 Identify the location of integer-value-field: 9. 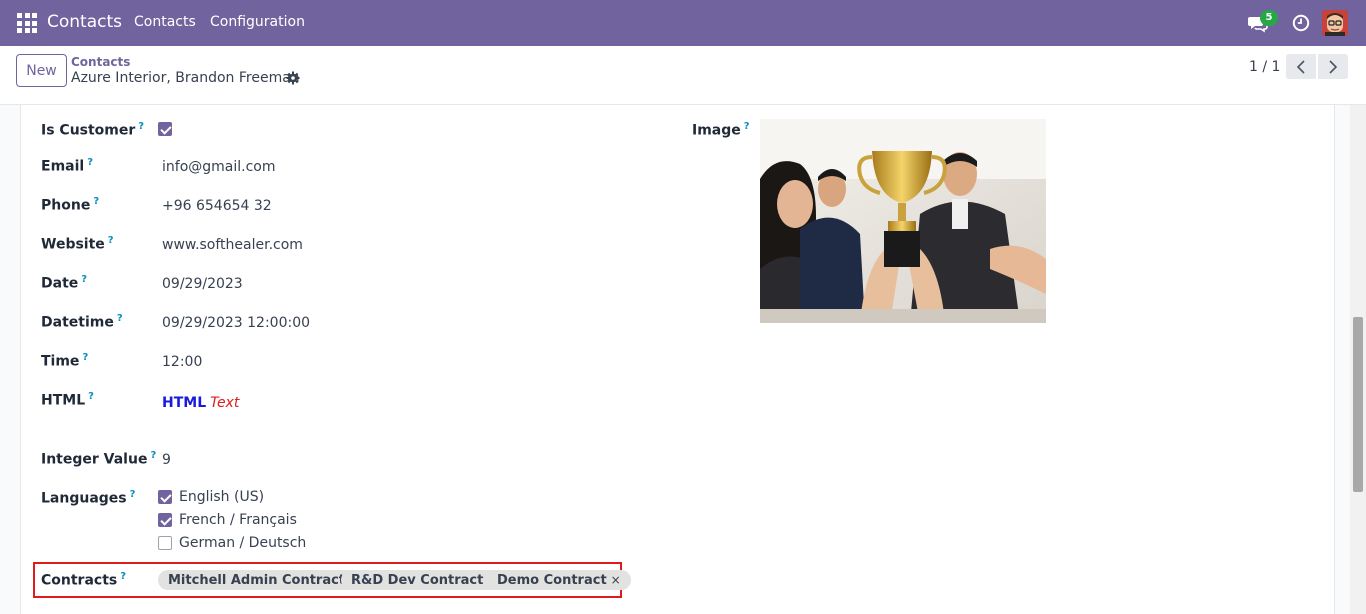
(166, 460).